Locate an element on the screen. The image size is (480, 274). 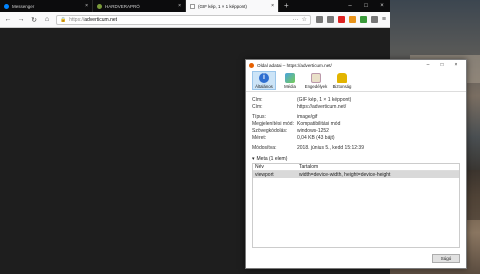
info-row: Cím: https://adverticum.net/ is located at coordinates (356, 106).